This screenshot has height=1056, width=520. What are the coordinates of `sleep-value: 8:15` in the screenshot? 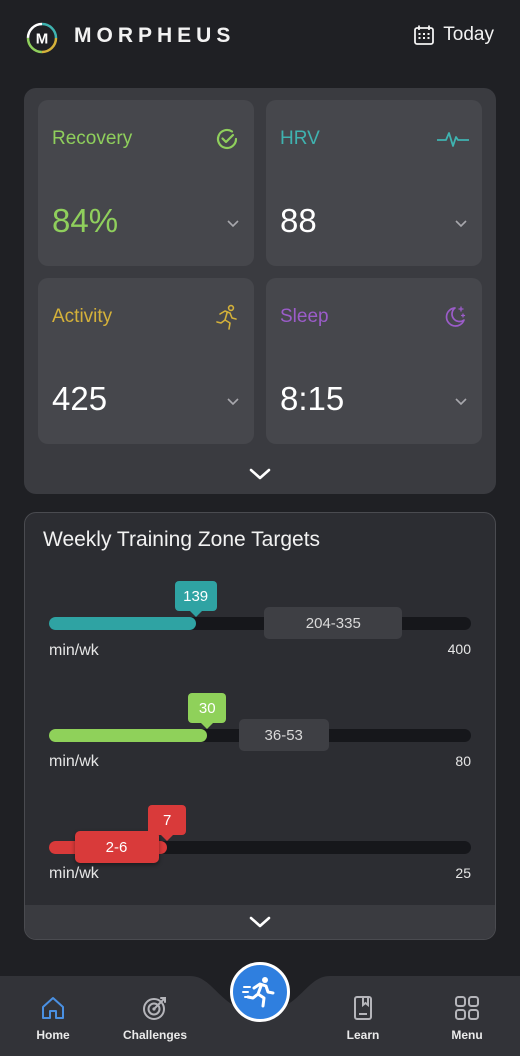 It's located at (312, 398).